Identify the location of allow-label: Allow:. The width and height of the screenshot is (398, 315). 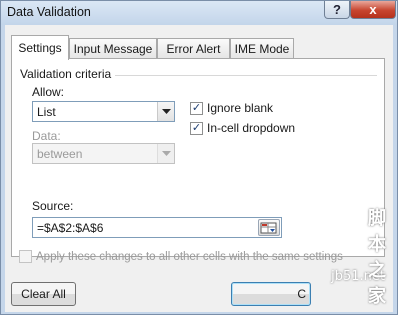
(48, 92).